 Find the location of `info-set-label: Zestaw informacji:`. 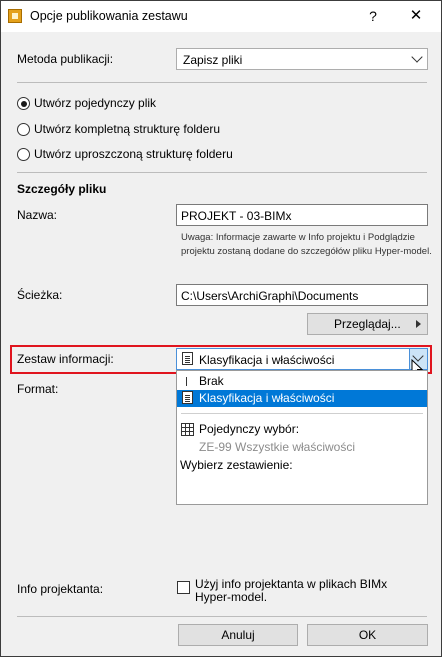

info-set-label: Zestaw informacji: is located at coordinates (65, 359).